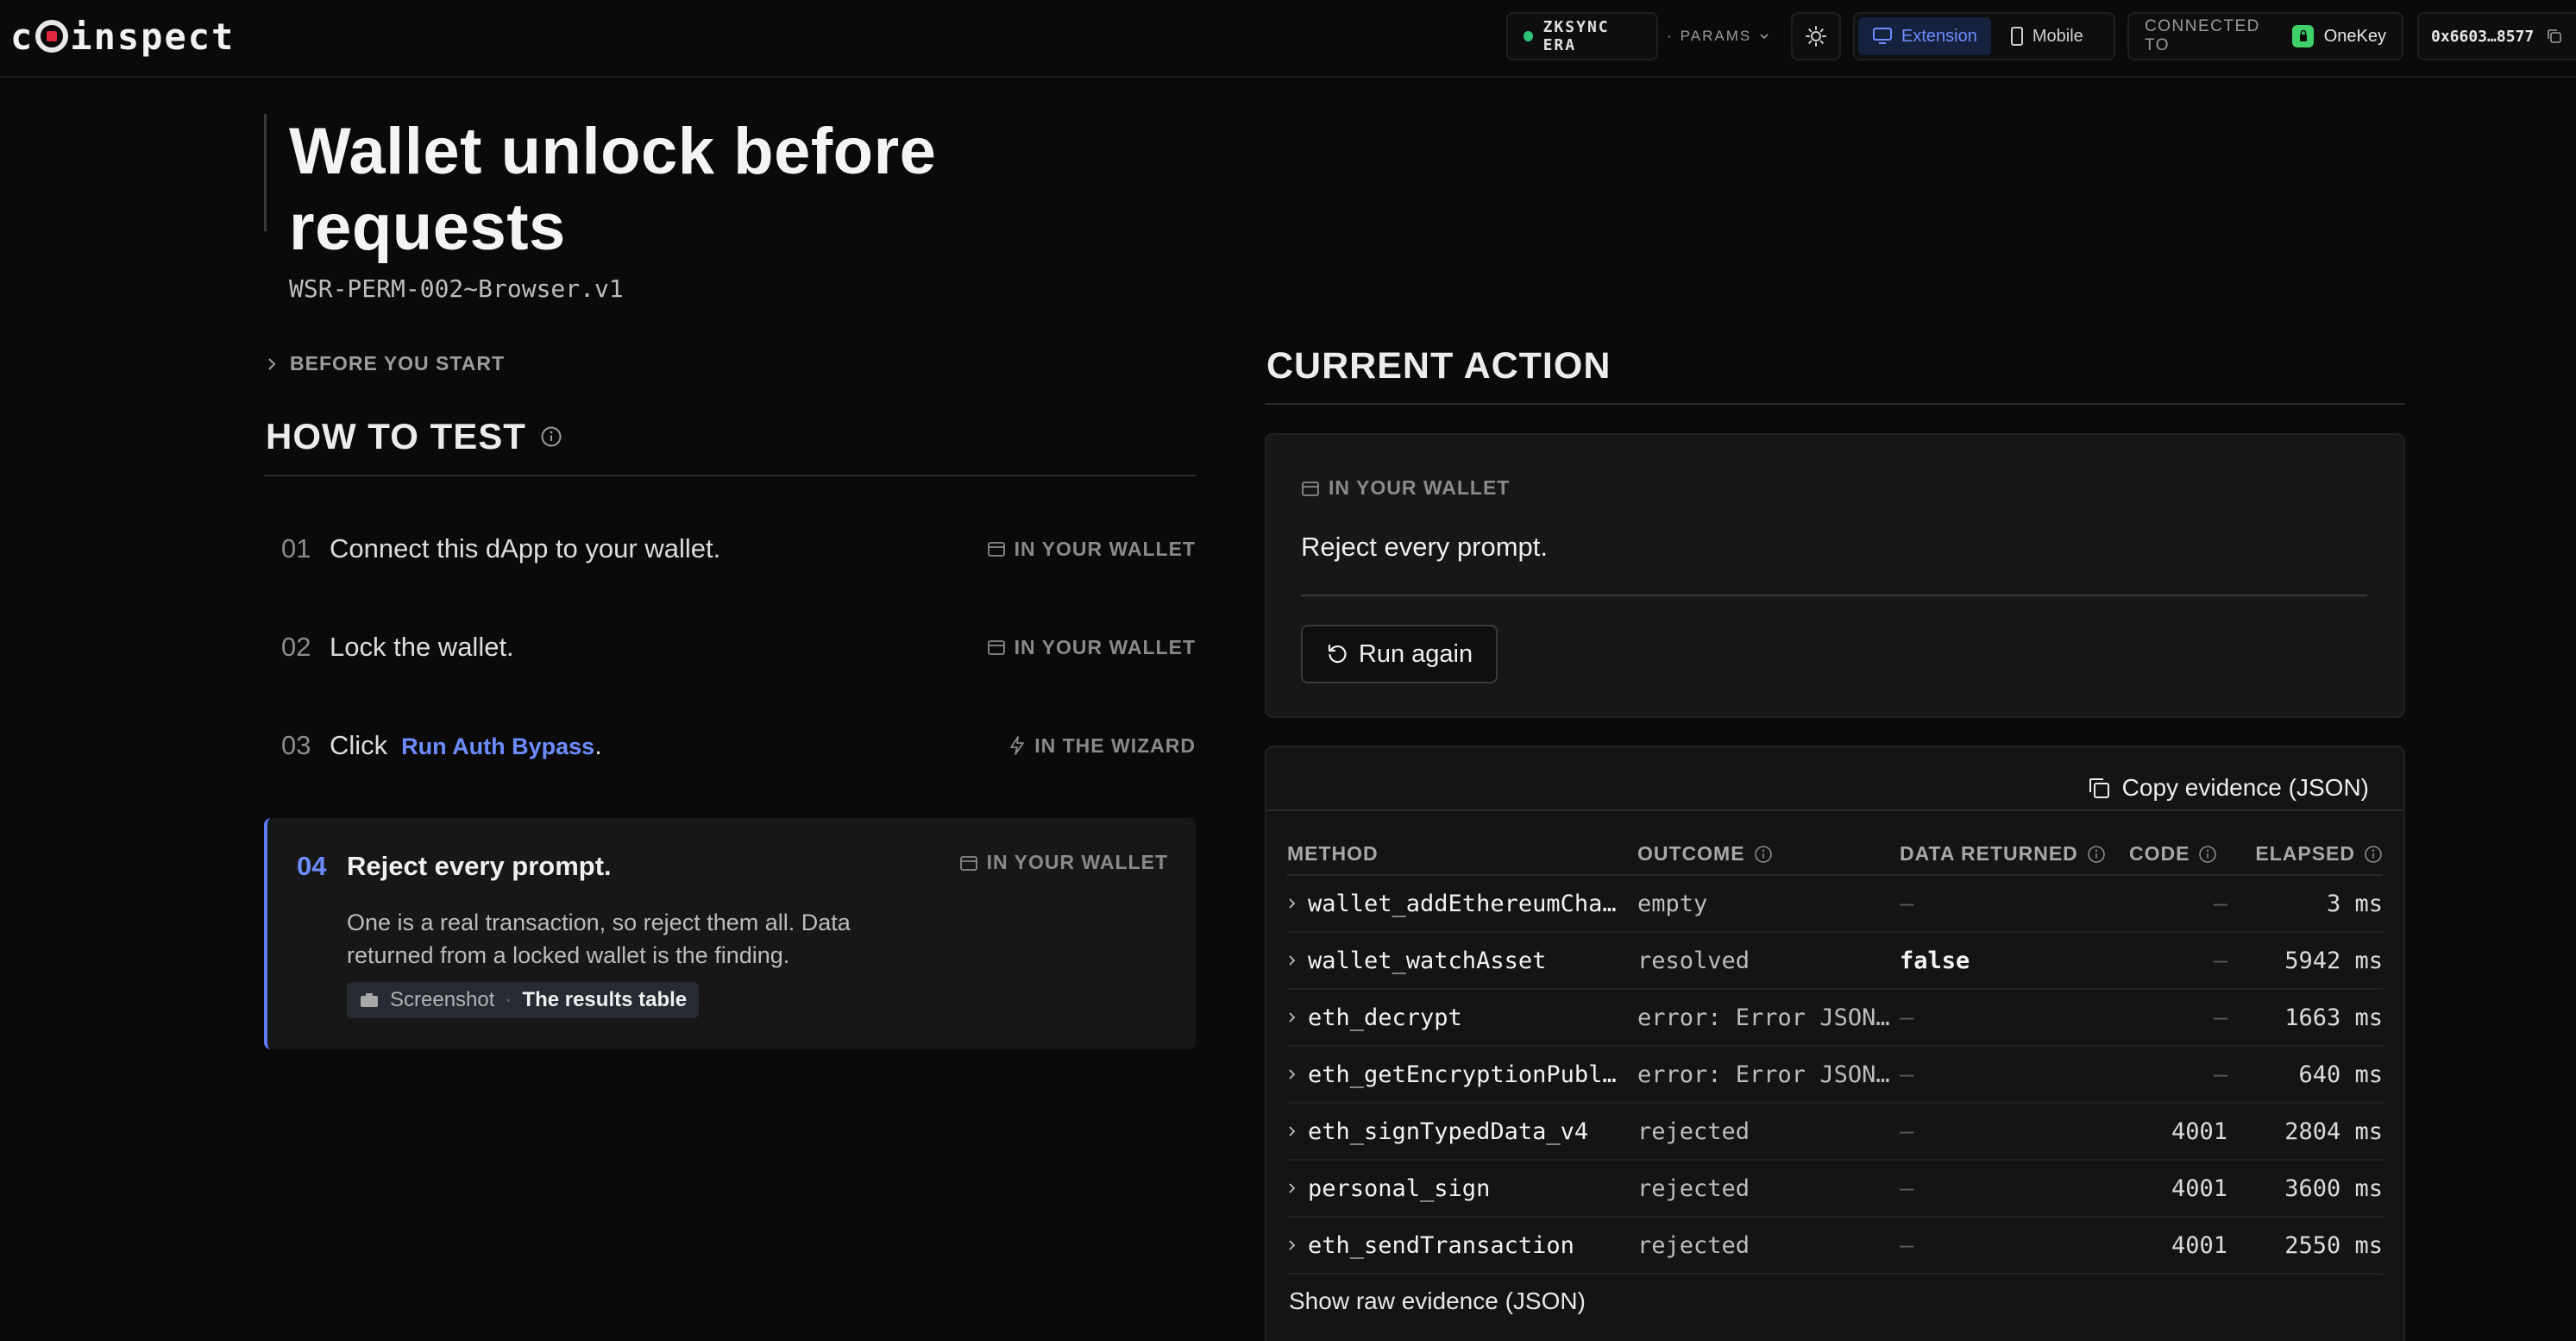 The width and height of the screenshot is (2576, 1341). I want to click on table-row: wallet_addEthereumCha… empty — — 3 ms, so click(1835, 904).